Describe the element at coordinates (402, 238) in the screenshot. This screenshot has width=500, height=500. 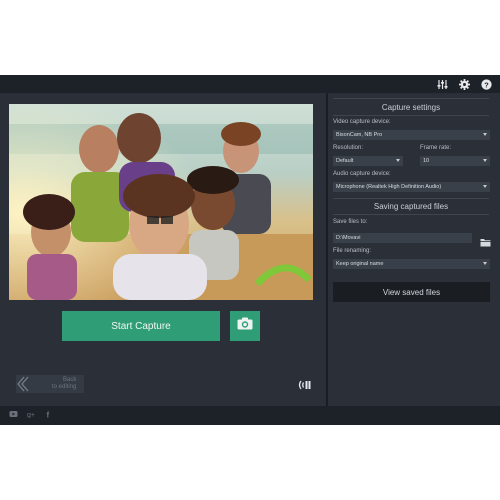
I see `save-folder-field: D:\Movavi` at that location.